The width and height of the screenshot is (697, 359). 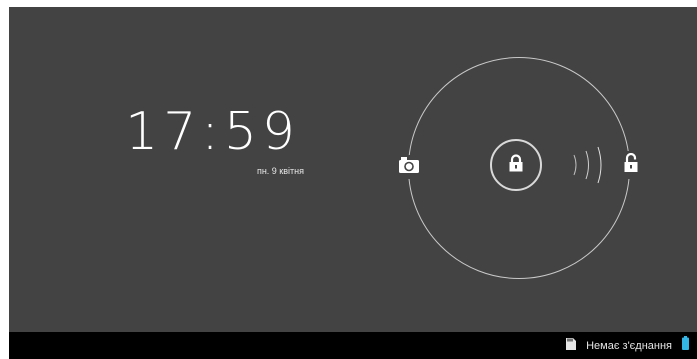 I want to click on clock-time: 17:59, so click(x=212, y=132).